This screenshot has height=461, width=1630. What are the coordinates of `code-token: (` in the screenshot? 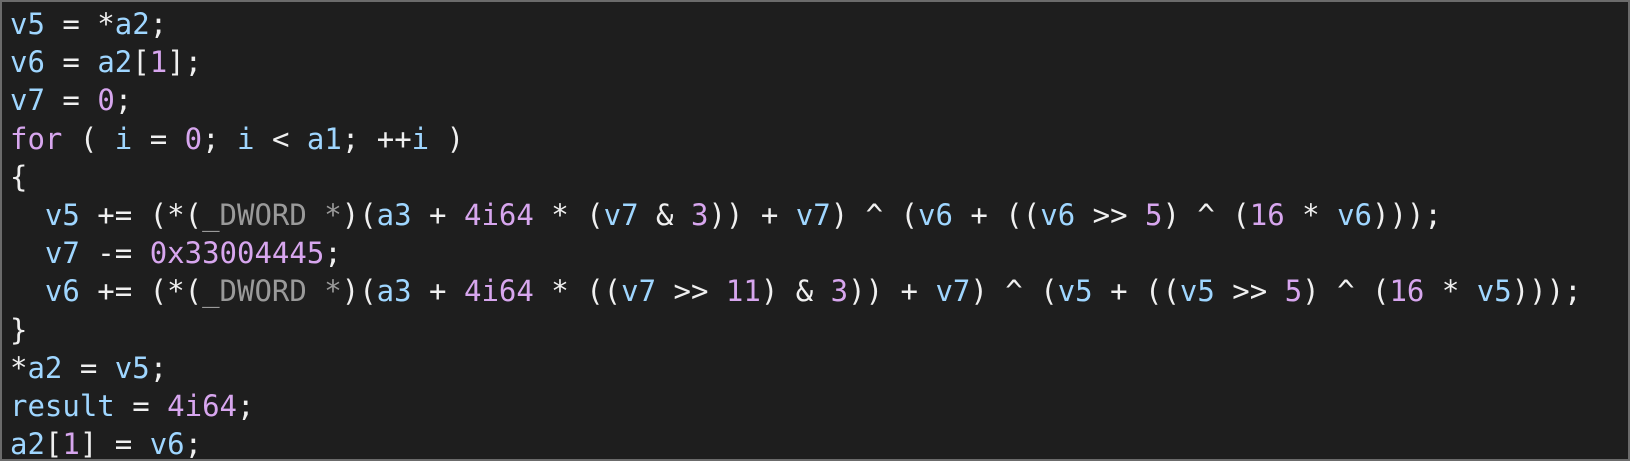 It's located at (88, 138).